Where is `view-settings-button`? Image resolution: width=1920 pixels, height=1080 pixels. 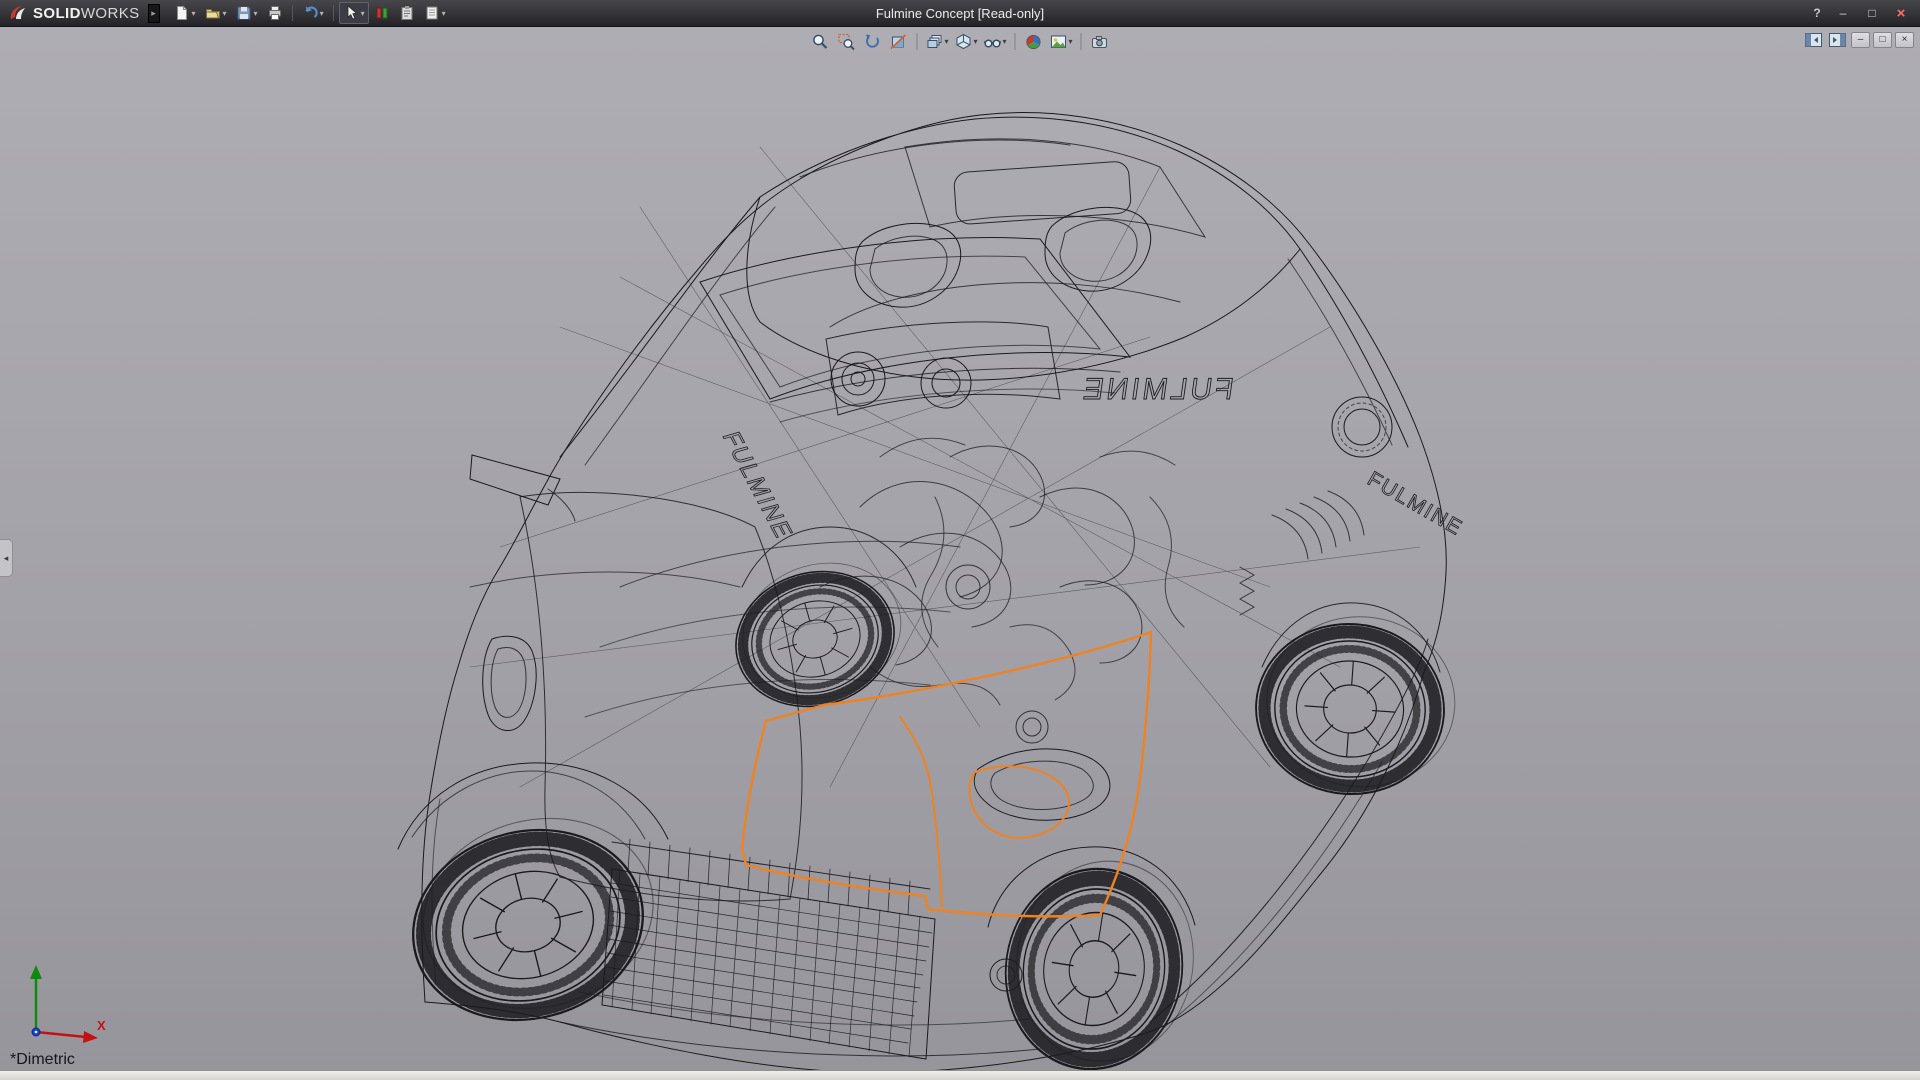 view-settings-button is located at coordinates (1100, 41).